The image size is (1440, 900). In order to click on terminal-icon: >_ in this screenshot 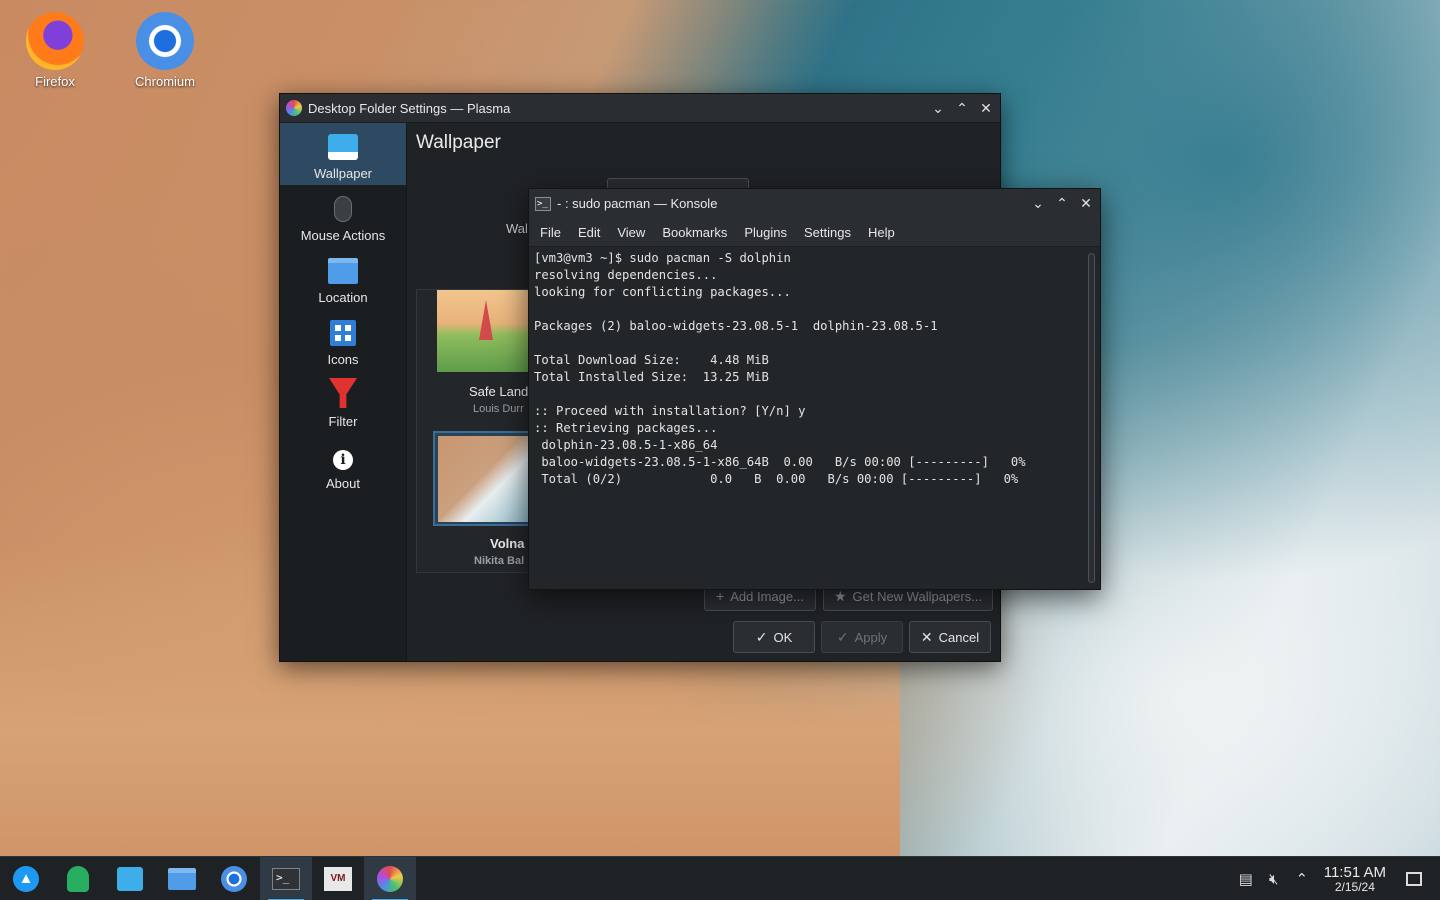, I will do `click(543, 203)`.